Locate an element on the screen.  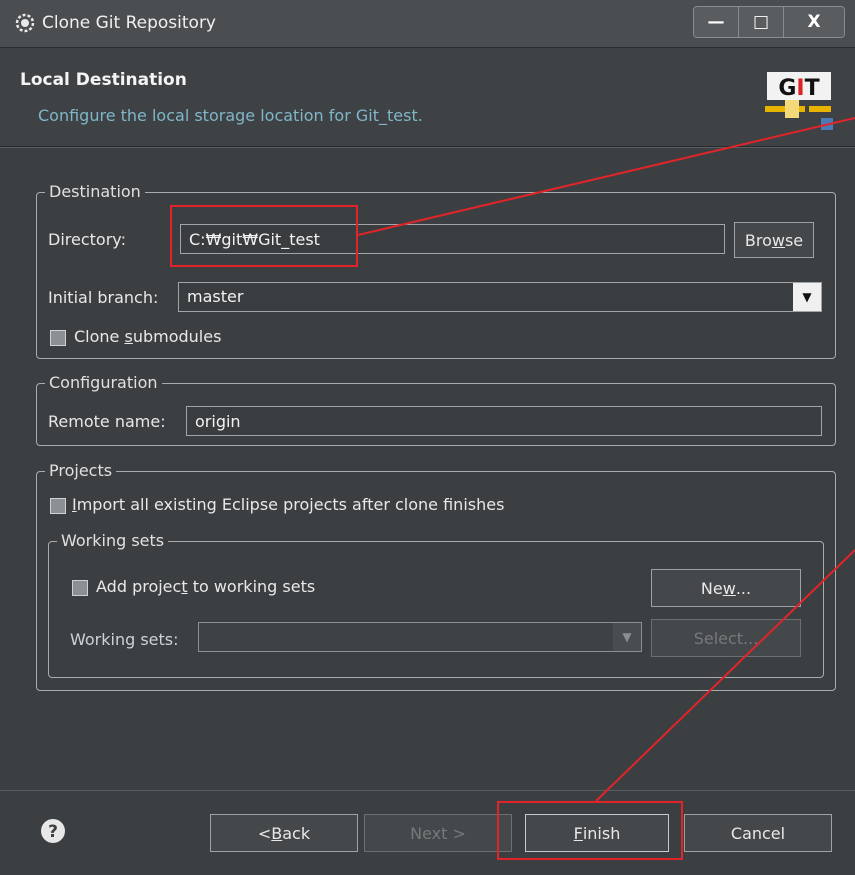
initial-branch-select: master ▼ is located at coordinates (500, 297).